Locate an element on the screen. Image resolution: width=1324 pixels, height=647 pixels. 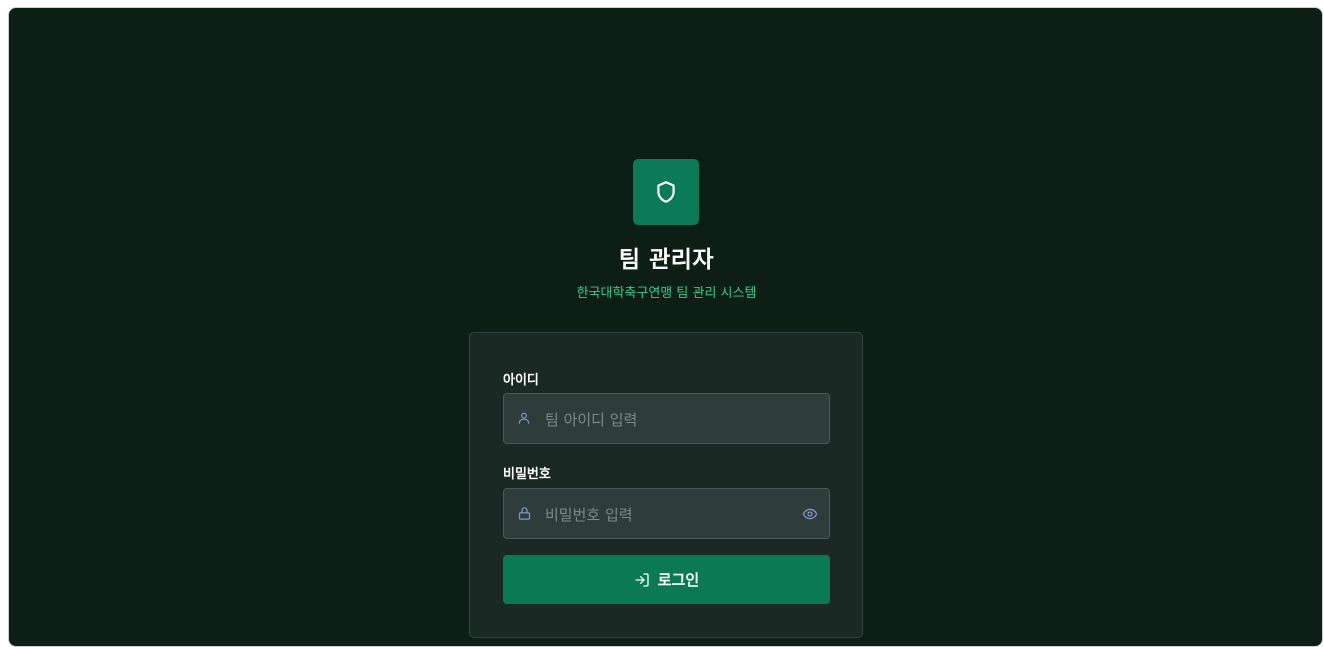
page-title: 팀 관리자 is located at coordinates (666, 260).